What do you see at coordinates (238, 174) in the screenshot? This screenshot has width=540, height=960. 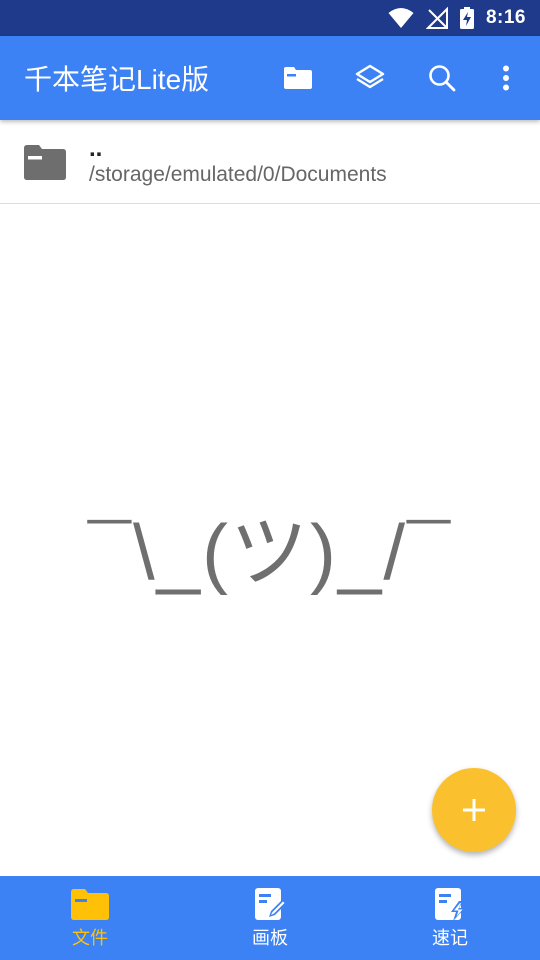 I see `item-path: /storage/emulated/0/Documents` at bounding box center [238, 174].